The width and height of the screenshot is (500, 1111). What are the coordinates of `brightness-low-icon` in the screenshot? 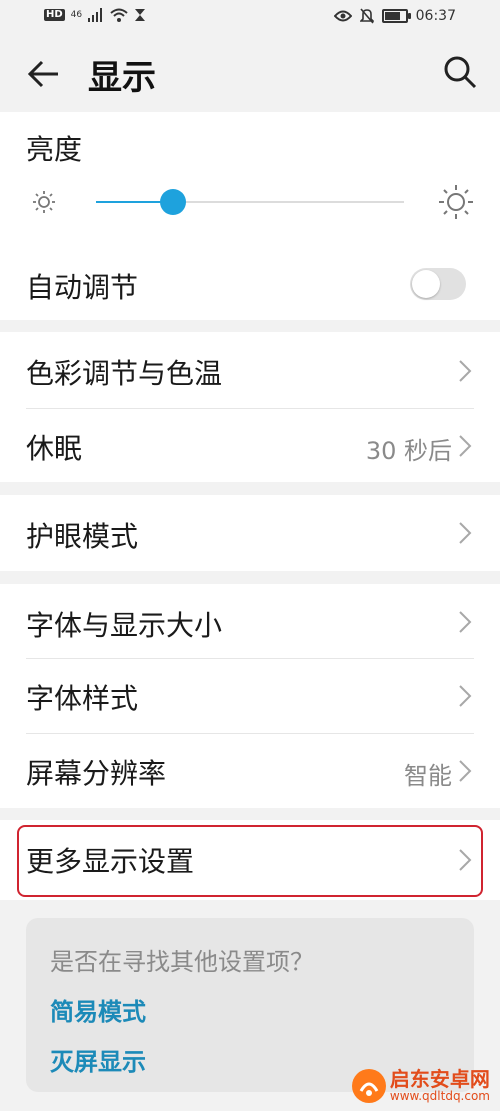 It's located at (44, 202).